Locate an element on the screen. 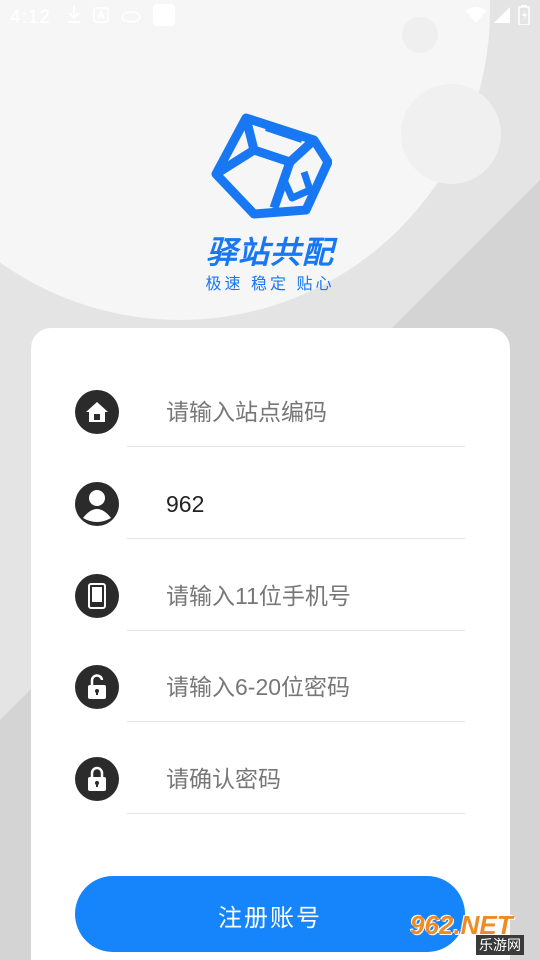  username-input is located at coordinates (306, 504).